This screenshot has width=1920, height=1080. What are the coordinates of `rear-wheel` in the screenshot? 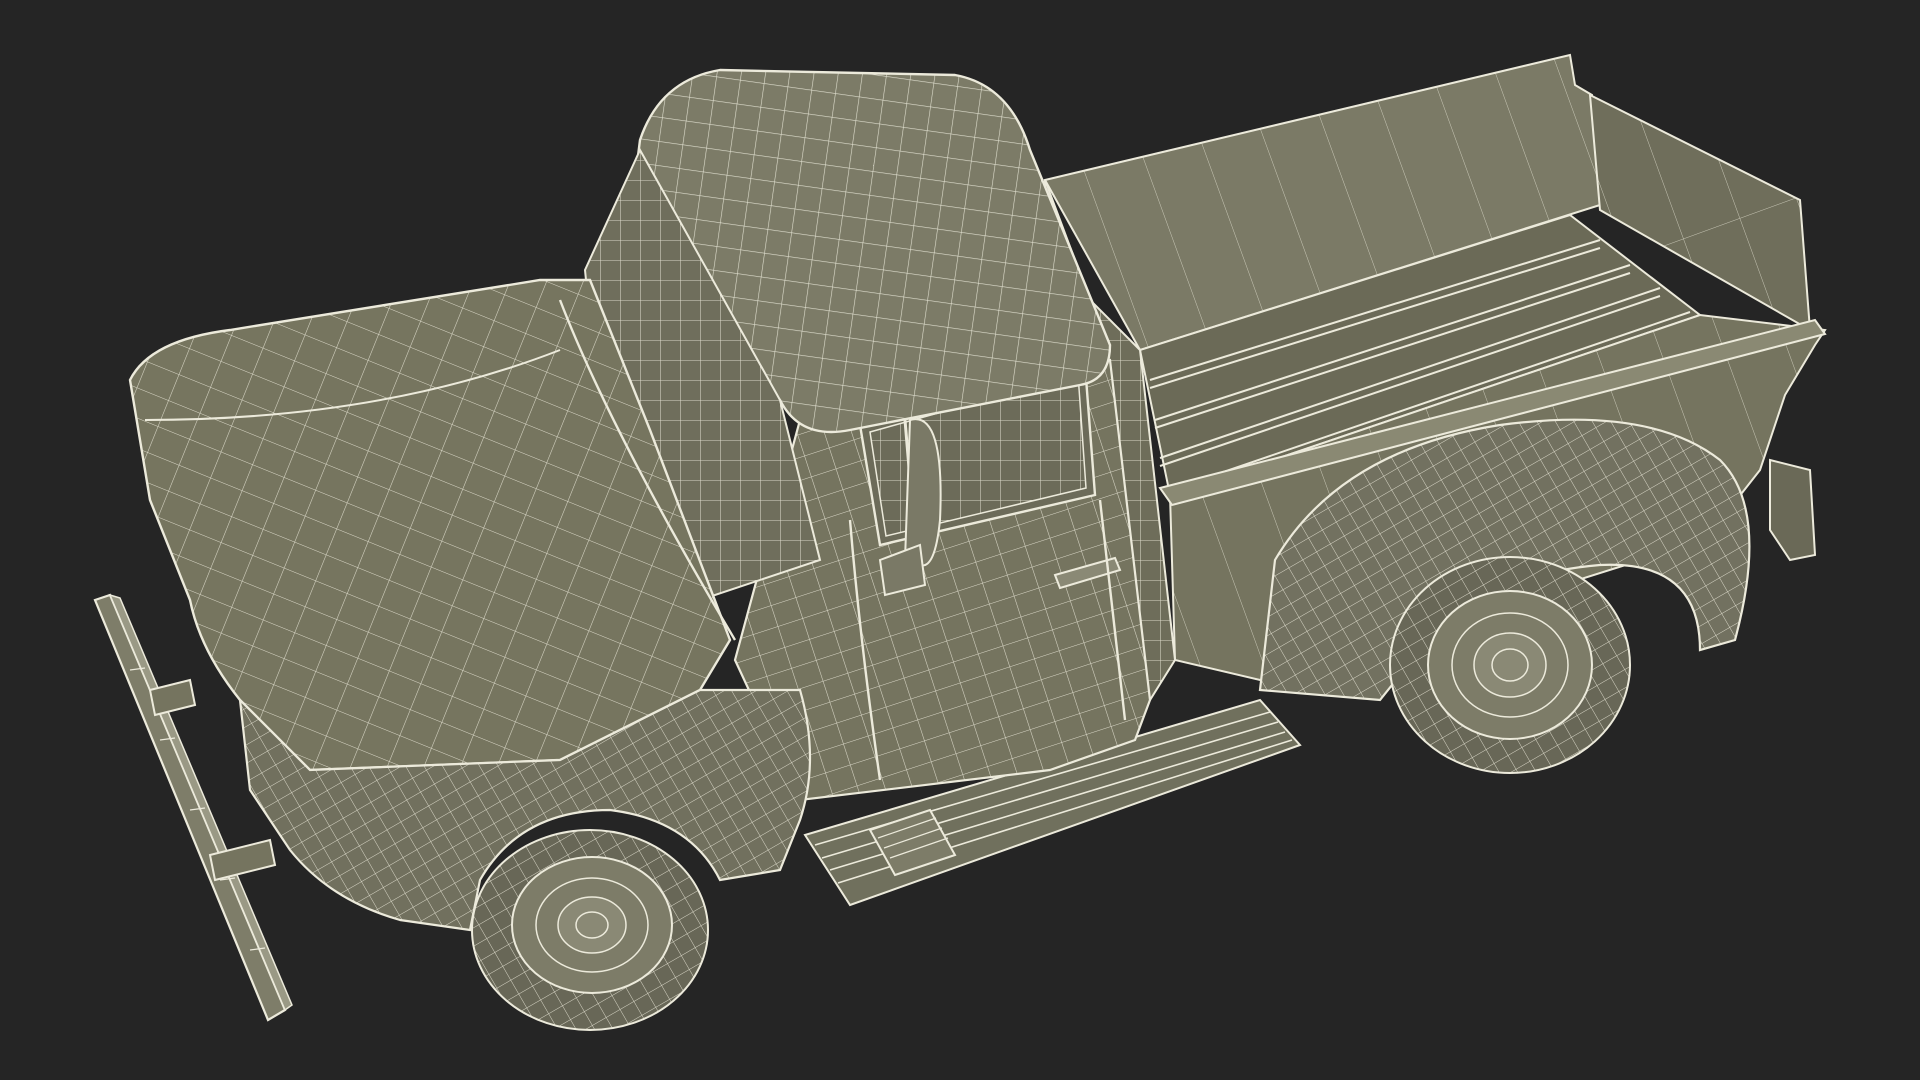 It's located at (1510, 665).